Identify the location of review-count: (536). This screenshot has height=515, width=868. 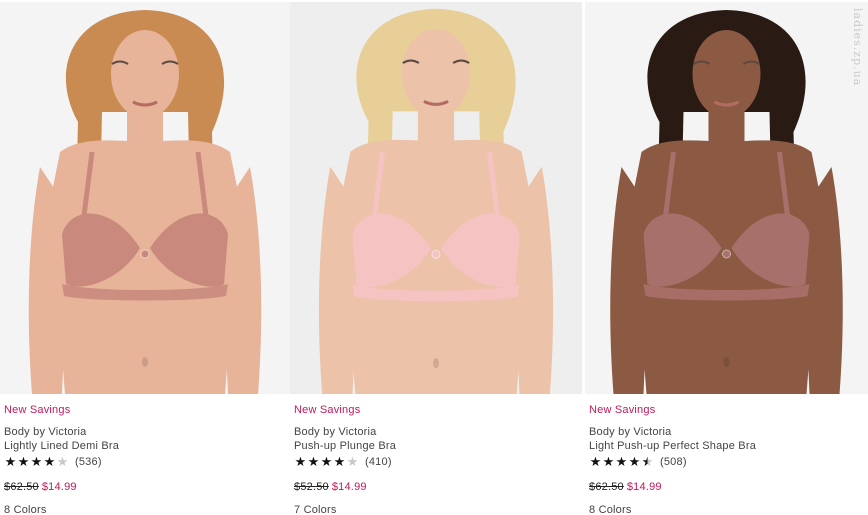
(88, 462).